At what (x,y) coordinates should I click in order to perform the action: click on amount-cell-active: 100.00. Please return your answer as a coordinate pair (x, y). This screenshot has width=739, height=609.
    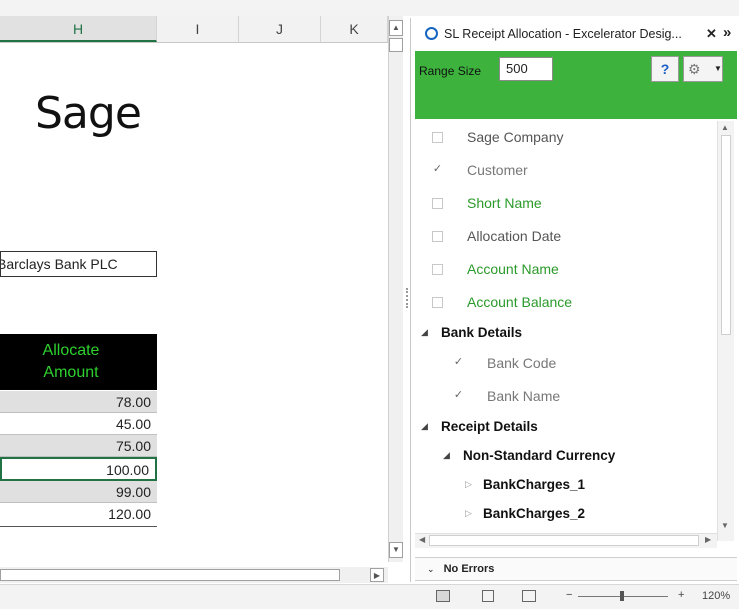
    Looking at the image, I should click on (78, 469).